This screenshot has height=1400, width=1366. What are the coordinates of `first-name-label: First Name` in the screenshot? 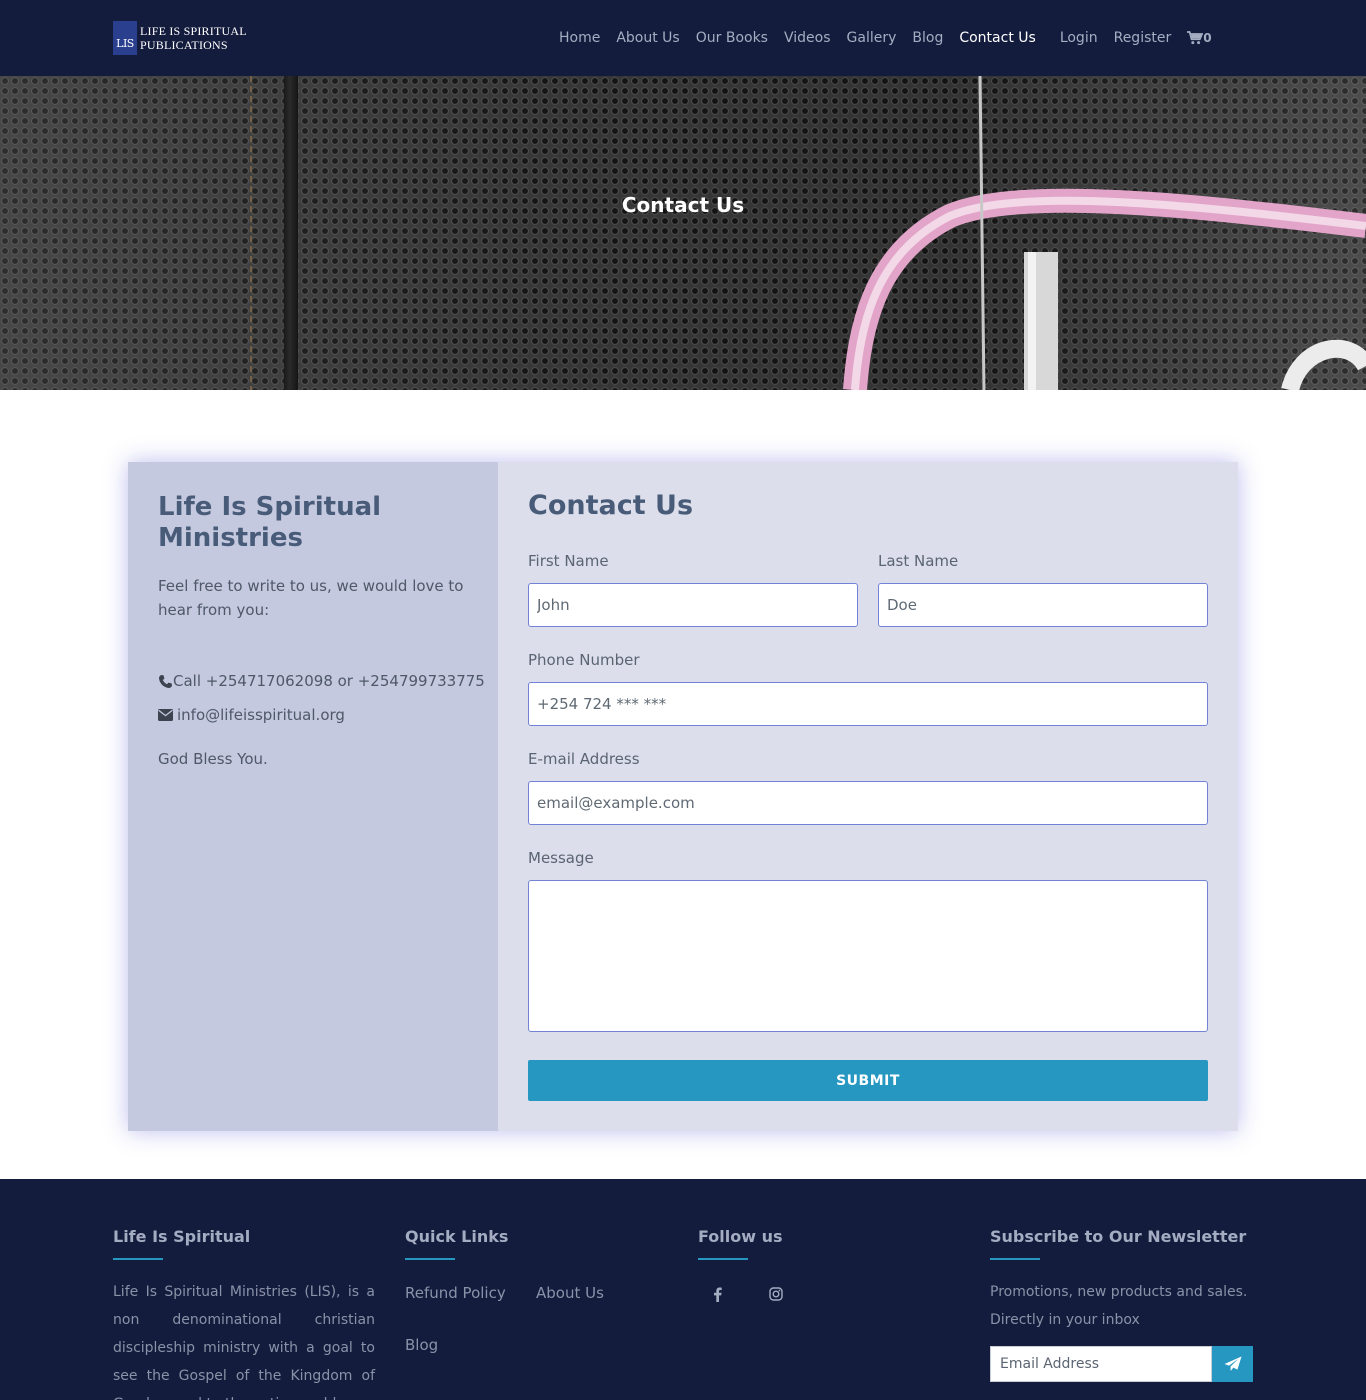 It's located at (568, 561).